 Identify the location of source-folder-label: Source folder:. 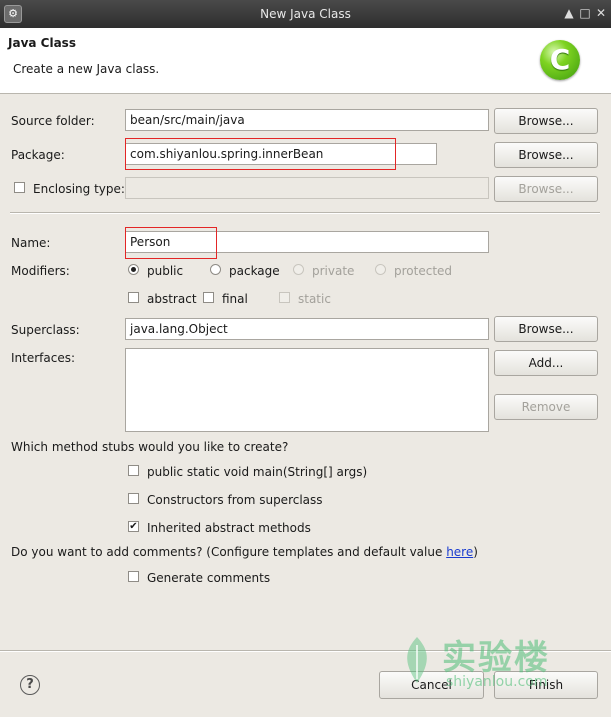
(53, 121).